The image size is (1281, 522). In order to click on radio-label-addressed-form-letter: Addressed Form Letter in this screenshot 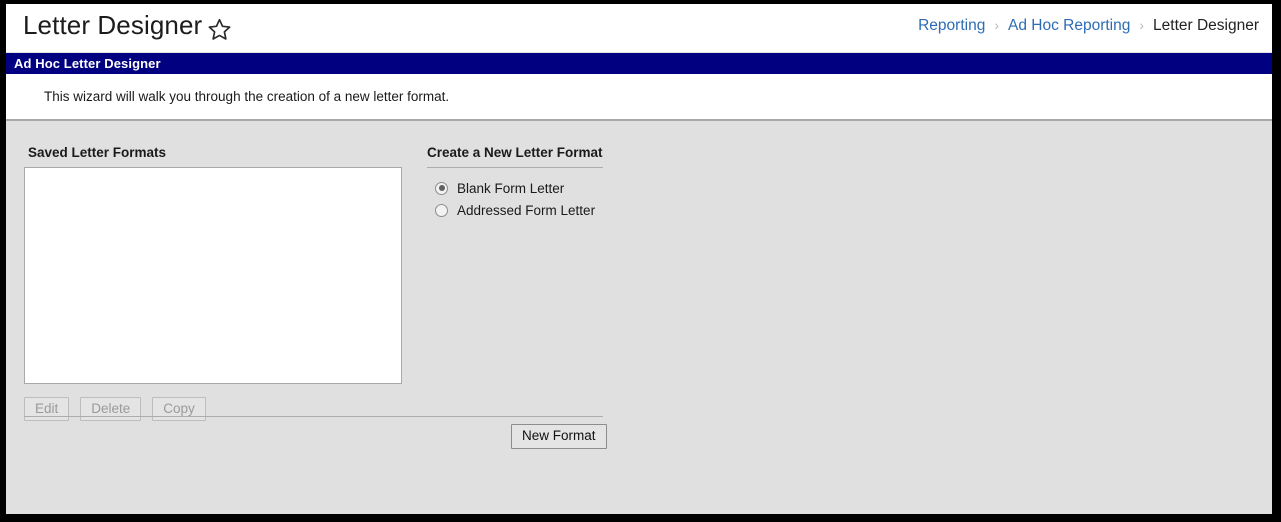, I will do `click(526, 210)`.